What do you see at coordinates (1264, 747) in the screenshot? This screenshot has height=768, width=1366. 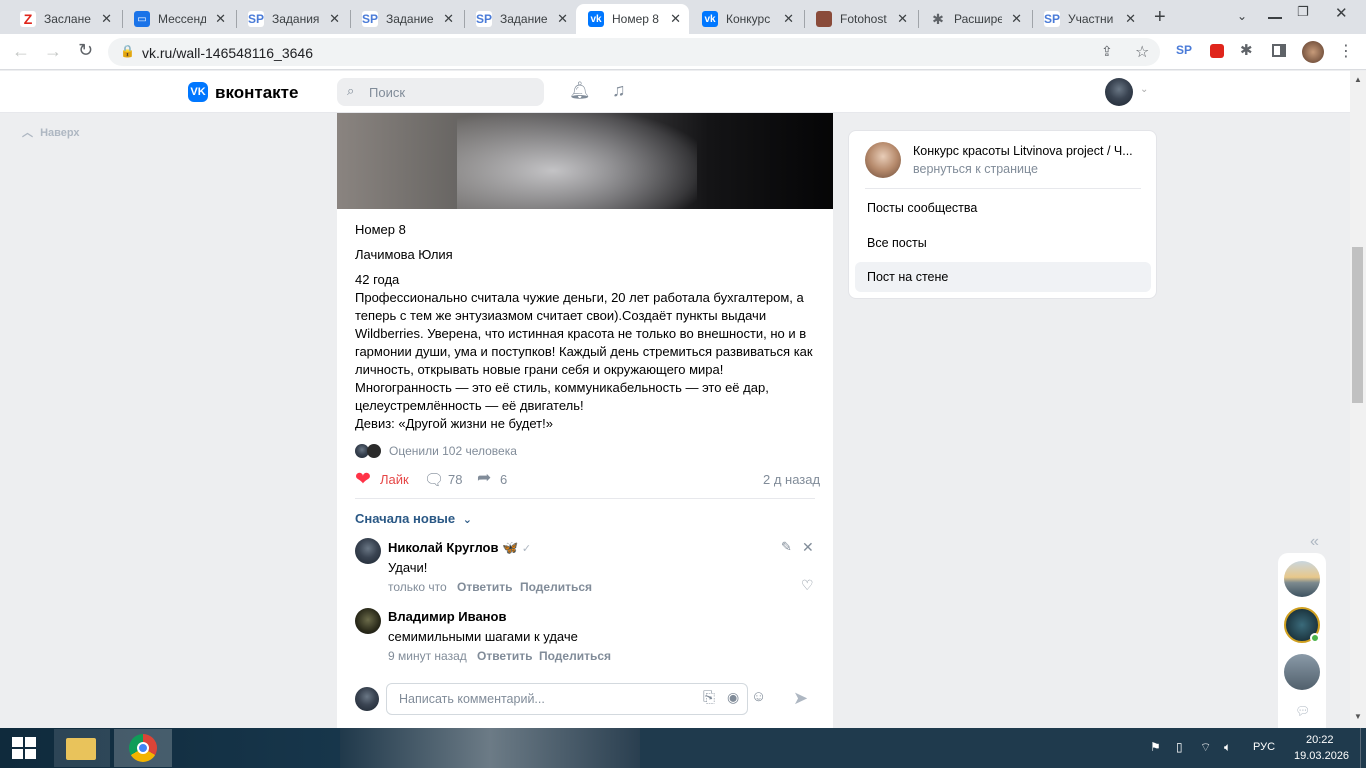 I see `language-indicator: РУС` at bounding box center [1264, 747].